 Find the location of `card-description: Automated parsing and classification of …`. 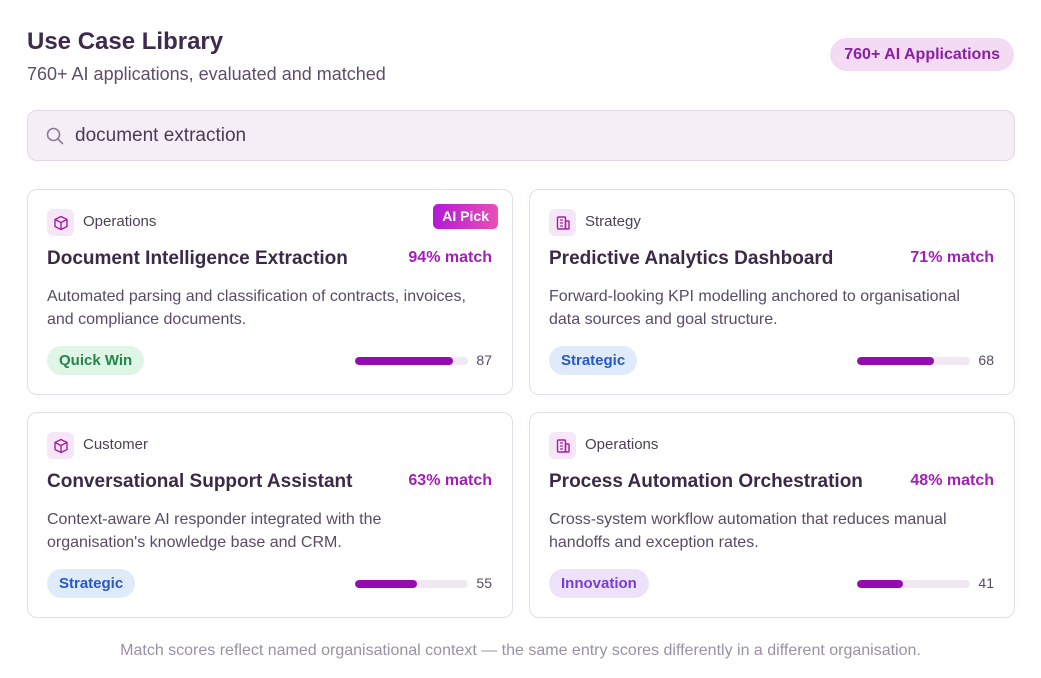

card-description: Automated parsing and classification of … is located at coordinates (256, 308).